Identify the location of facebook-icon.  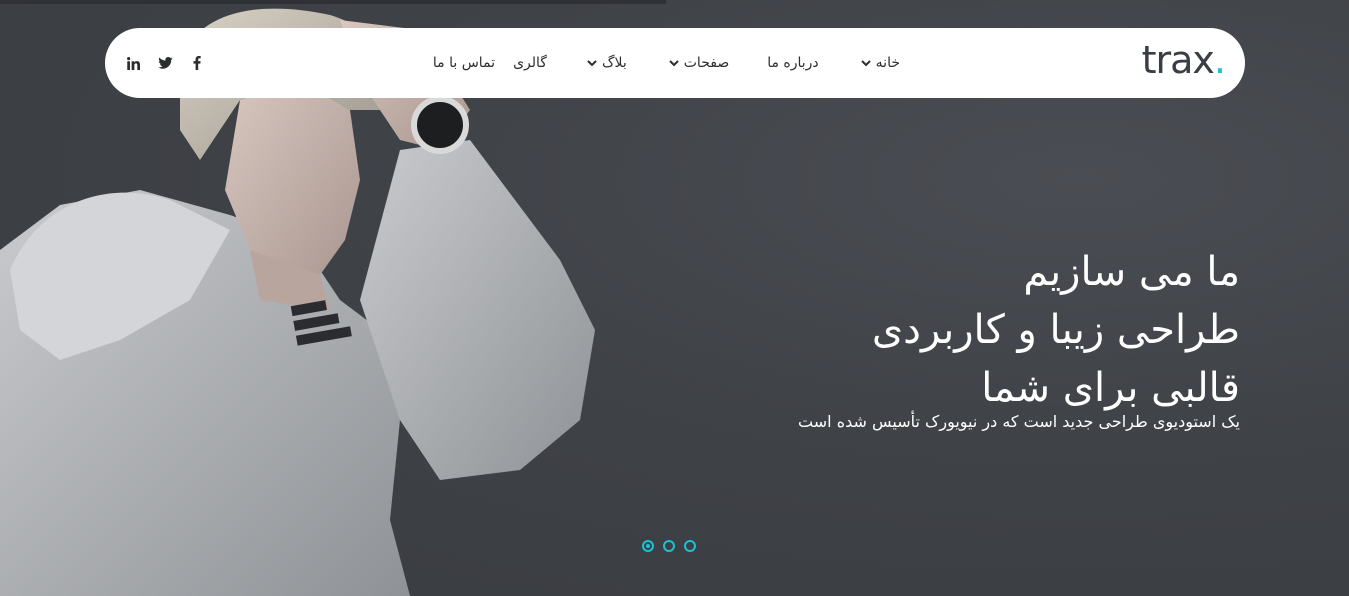
(197, 63).